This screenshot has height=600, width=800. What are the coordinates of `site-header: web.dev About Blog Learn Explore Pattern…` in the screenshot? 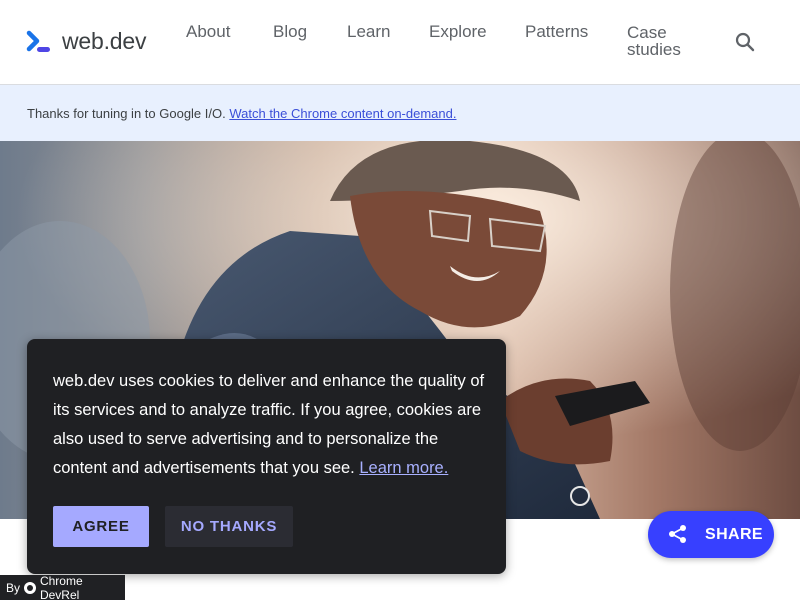 It's located at (400, 42).